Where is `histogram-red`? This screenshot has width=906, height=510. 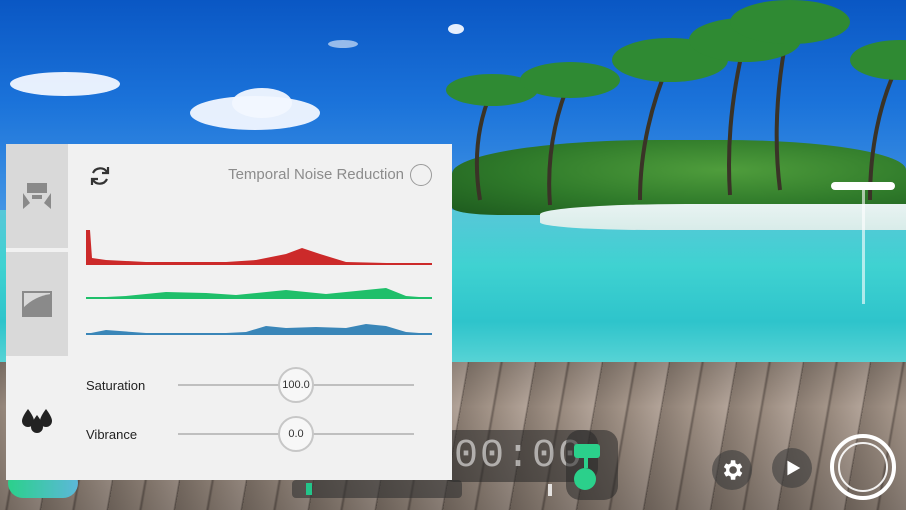
histogram-red is located at coordinates (259, 247).